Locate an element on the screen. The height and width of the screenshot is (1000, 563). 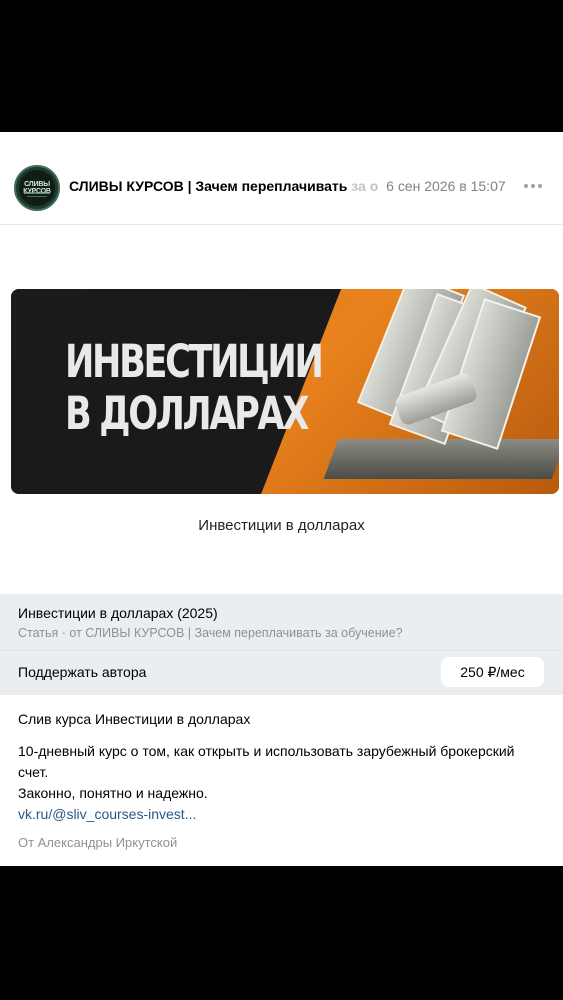
cash-stack-image is located at coordinates (441, 459).